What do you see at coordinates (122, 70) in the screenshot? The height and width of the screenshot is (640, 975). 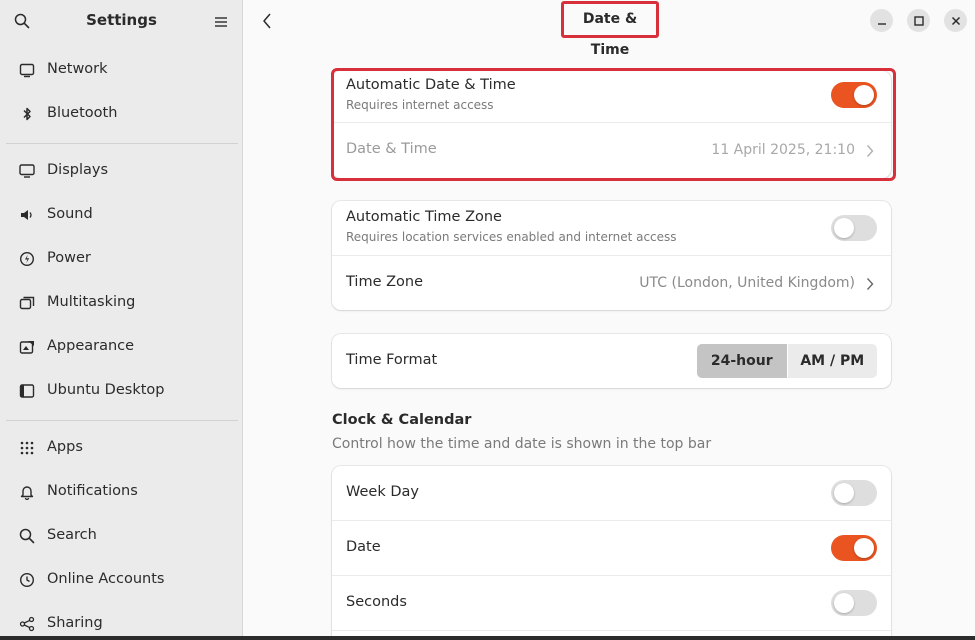 I see `sidebar-item-network: Network` at bounding box center [122, 70].